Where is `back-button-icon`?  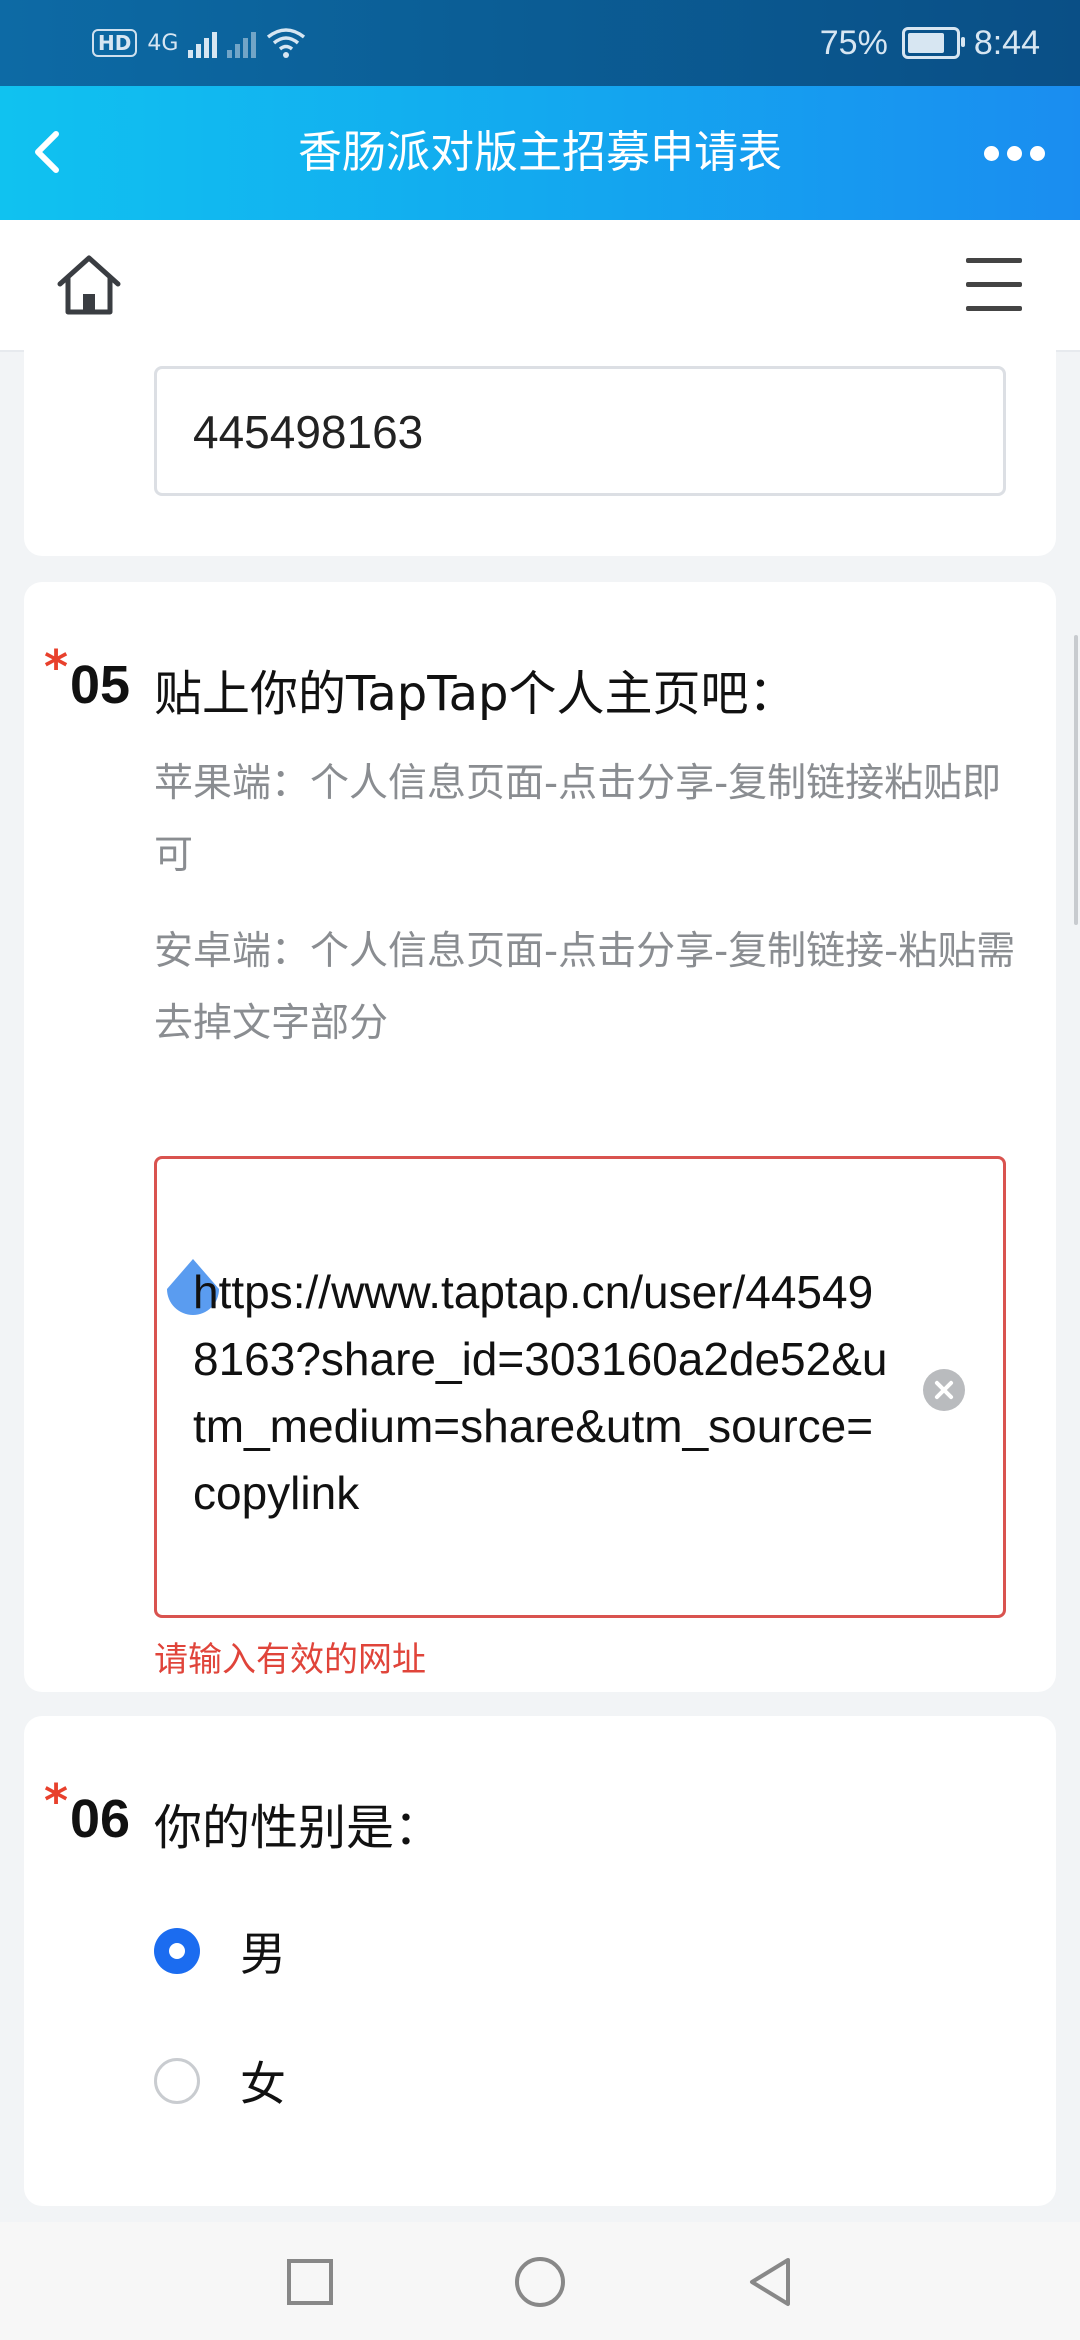 back-button-icon is located at coordinates (770, 2282).